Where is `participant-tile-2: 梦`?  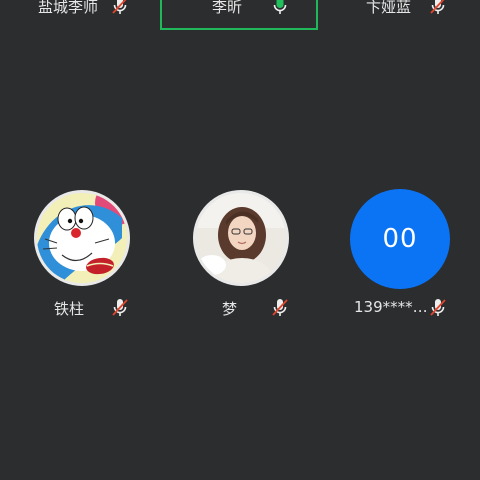
participant-tile-2: 梦 is located at coordinates (240, 255).